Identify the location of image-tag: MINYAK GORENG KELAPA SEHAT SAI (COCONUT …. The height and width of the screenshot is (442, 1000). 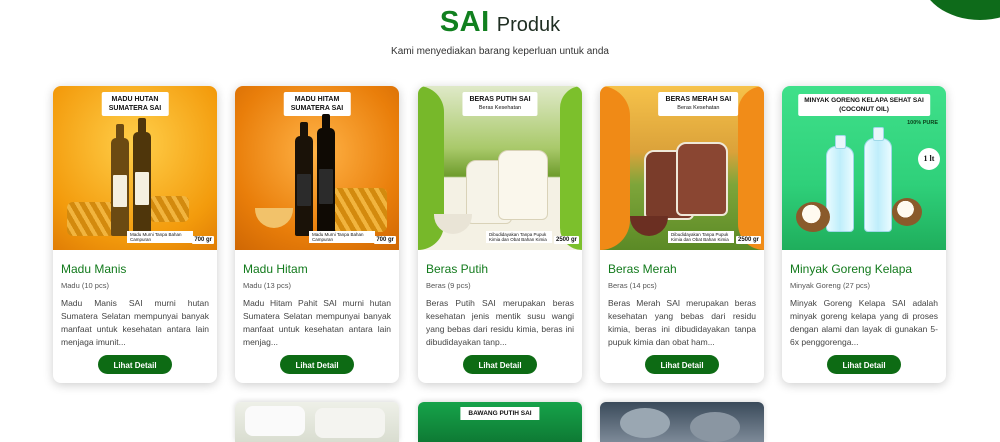
(864, 105).